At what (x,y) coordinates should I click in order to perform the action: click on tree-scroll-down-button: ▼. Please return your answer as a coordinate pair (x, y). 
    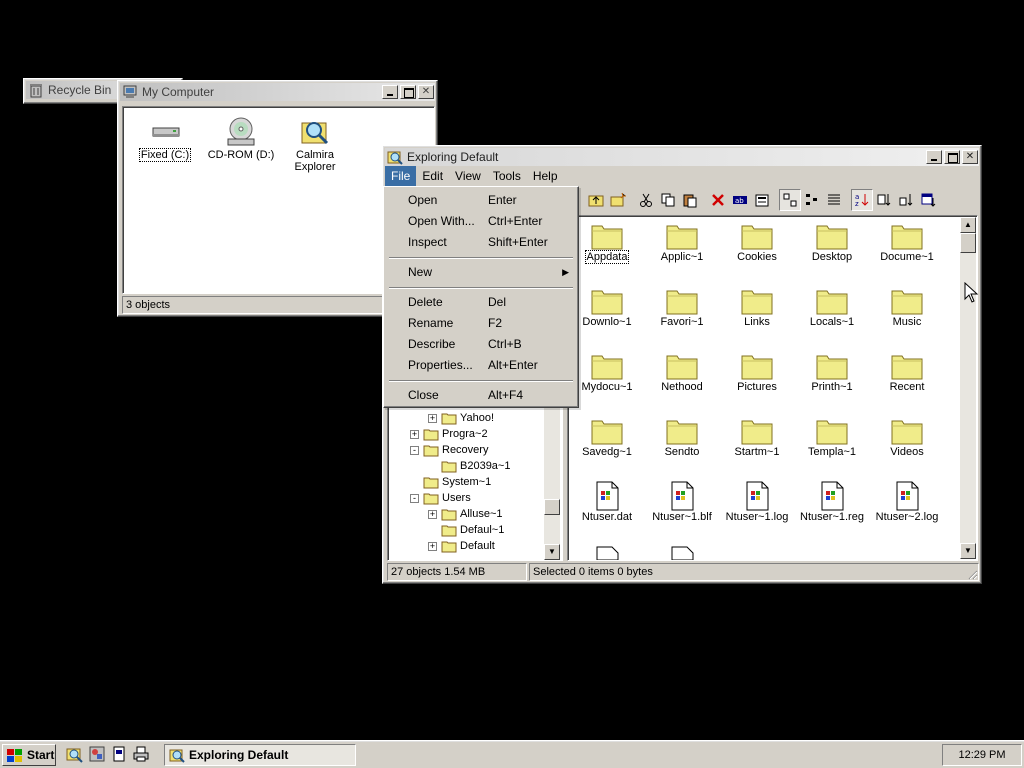
    Looking at the image, I should click on (552, 552).